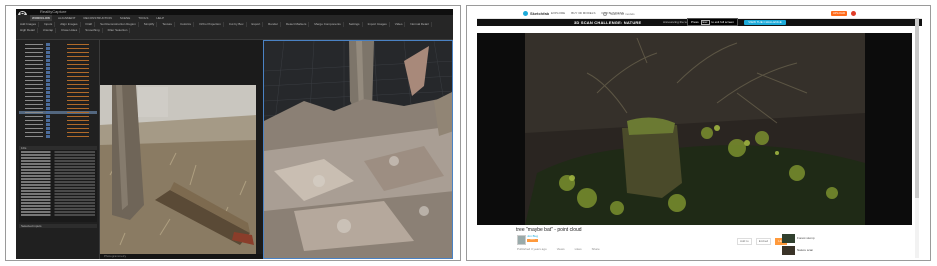 This screenshot has height=266, width=937. Describe the element at coordinates (274, 24) in the screenshot. I see `ribbon-tool-button: Render` at that location.